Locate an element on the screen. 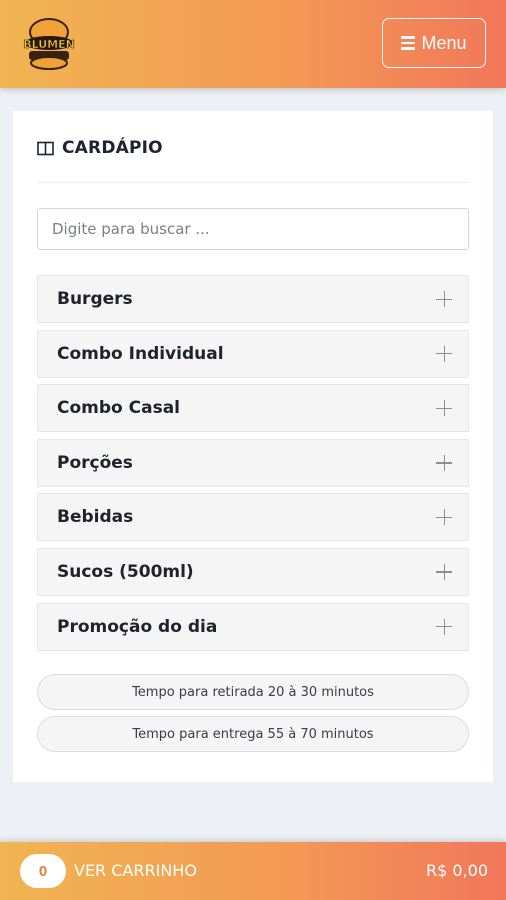  menu-button-label: Menu is located at coordinates (444, 42).